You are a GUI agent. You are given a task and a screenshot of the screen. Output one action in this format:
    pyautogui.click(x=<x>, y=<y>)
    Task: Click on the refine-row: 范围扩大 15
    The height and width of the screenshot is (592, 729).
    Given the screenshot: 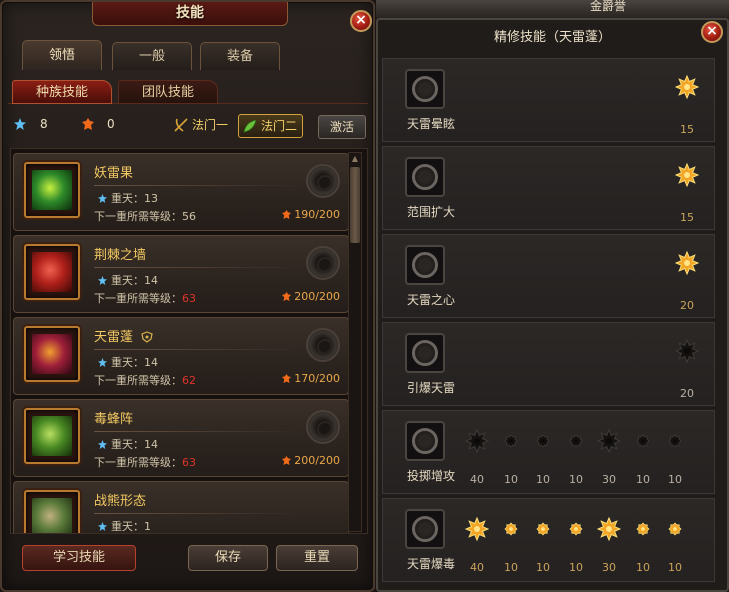 What is the action you would take?
    pyautogui.click(x=548, y=188)
    